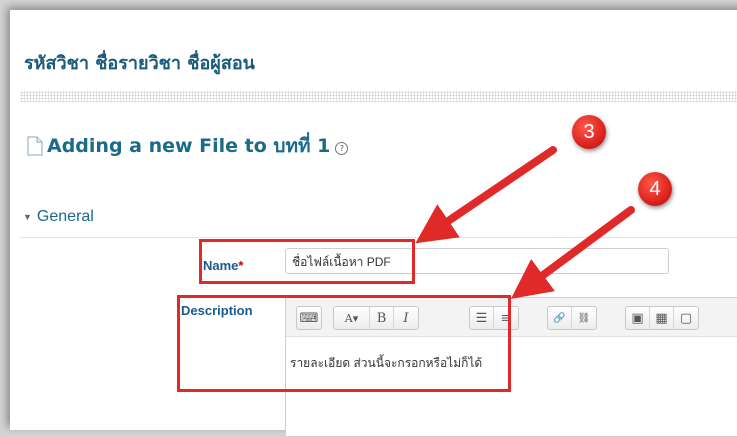  Describe the element at coordinates (27, 217) in the screenshot. I see `caret-down-icon: ▼` at that location.